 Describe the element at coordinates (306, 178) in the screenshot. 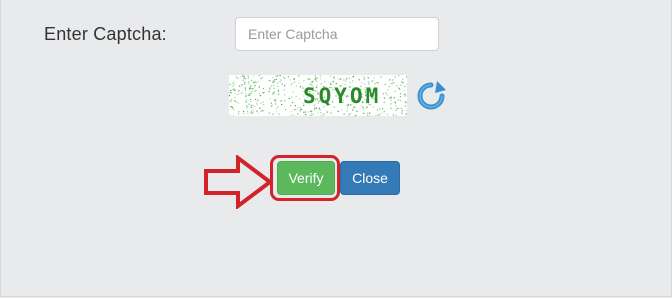

I see `verify-button: Verify` at that location.